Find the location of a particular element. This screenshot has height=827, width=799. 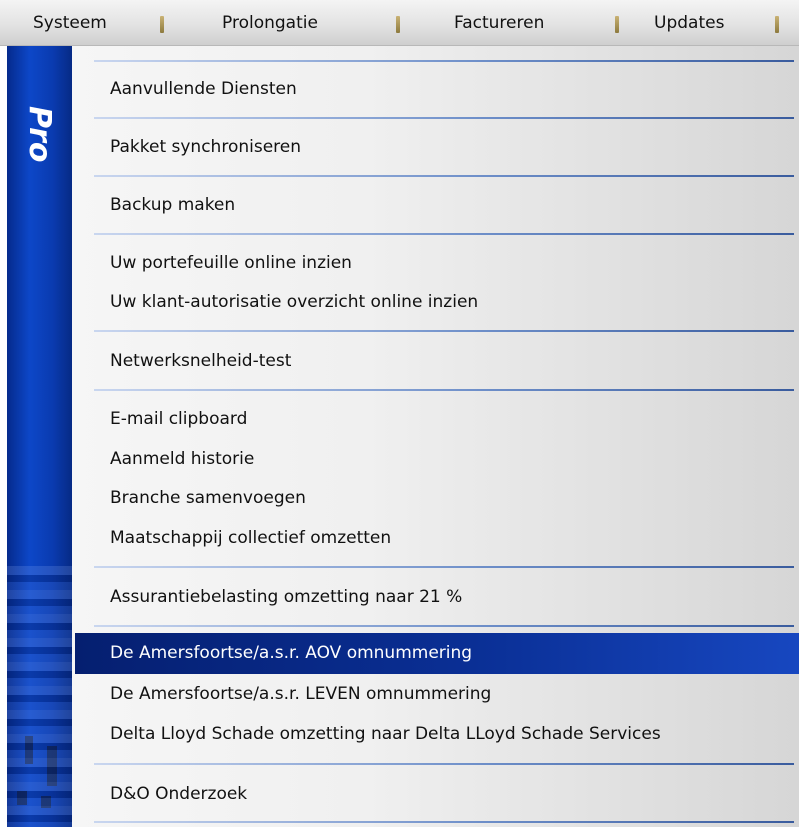

menu-bar: Systeem Prolongatie Factureren Updates is located at coordinates (399, 23).